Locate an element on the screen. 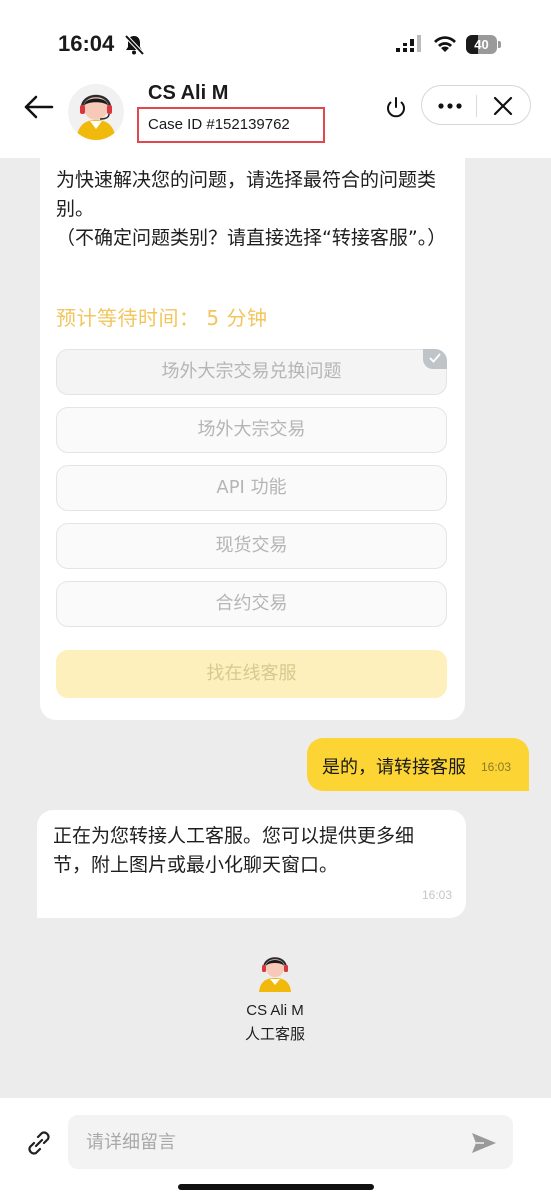 Image resolution: width=551 pixels, height=1200 pixels. status-time: 16:04 is located at coordinates (86, 43).